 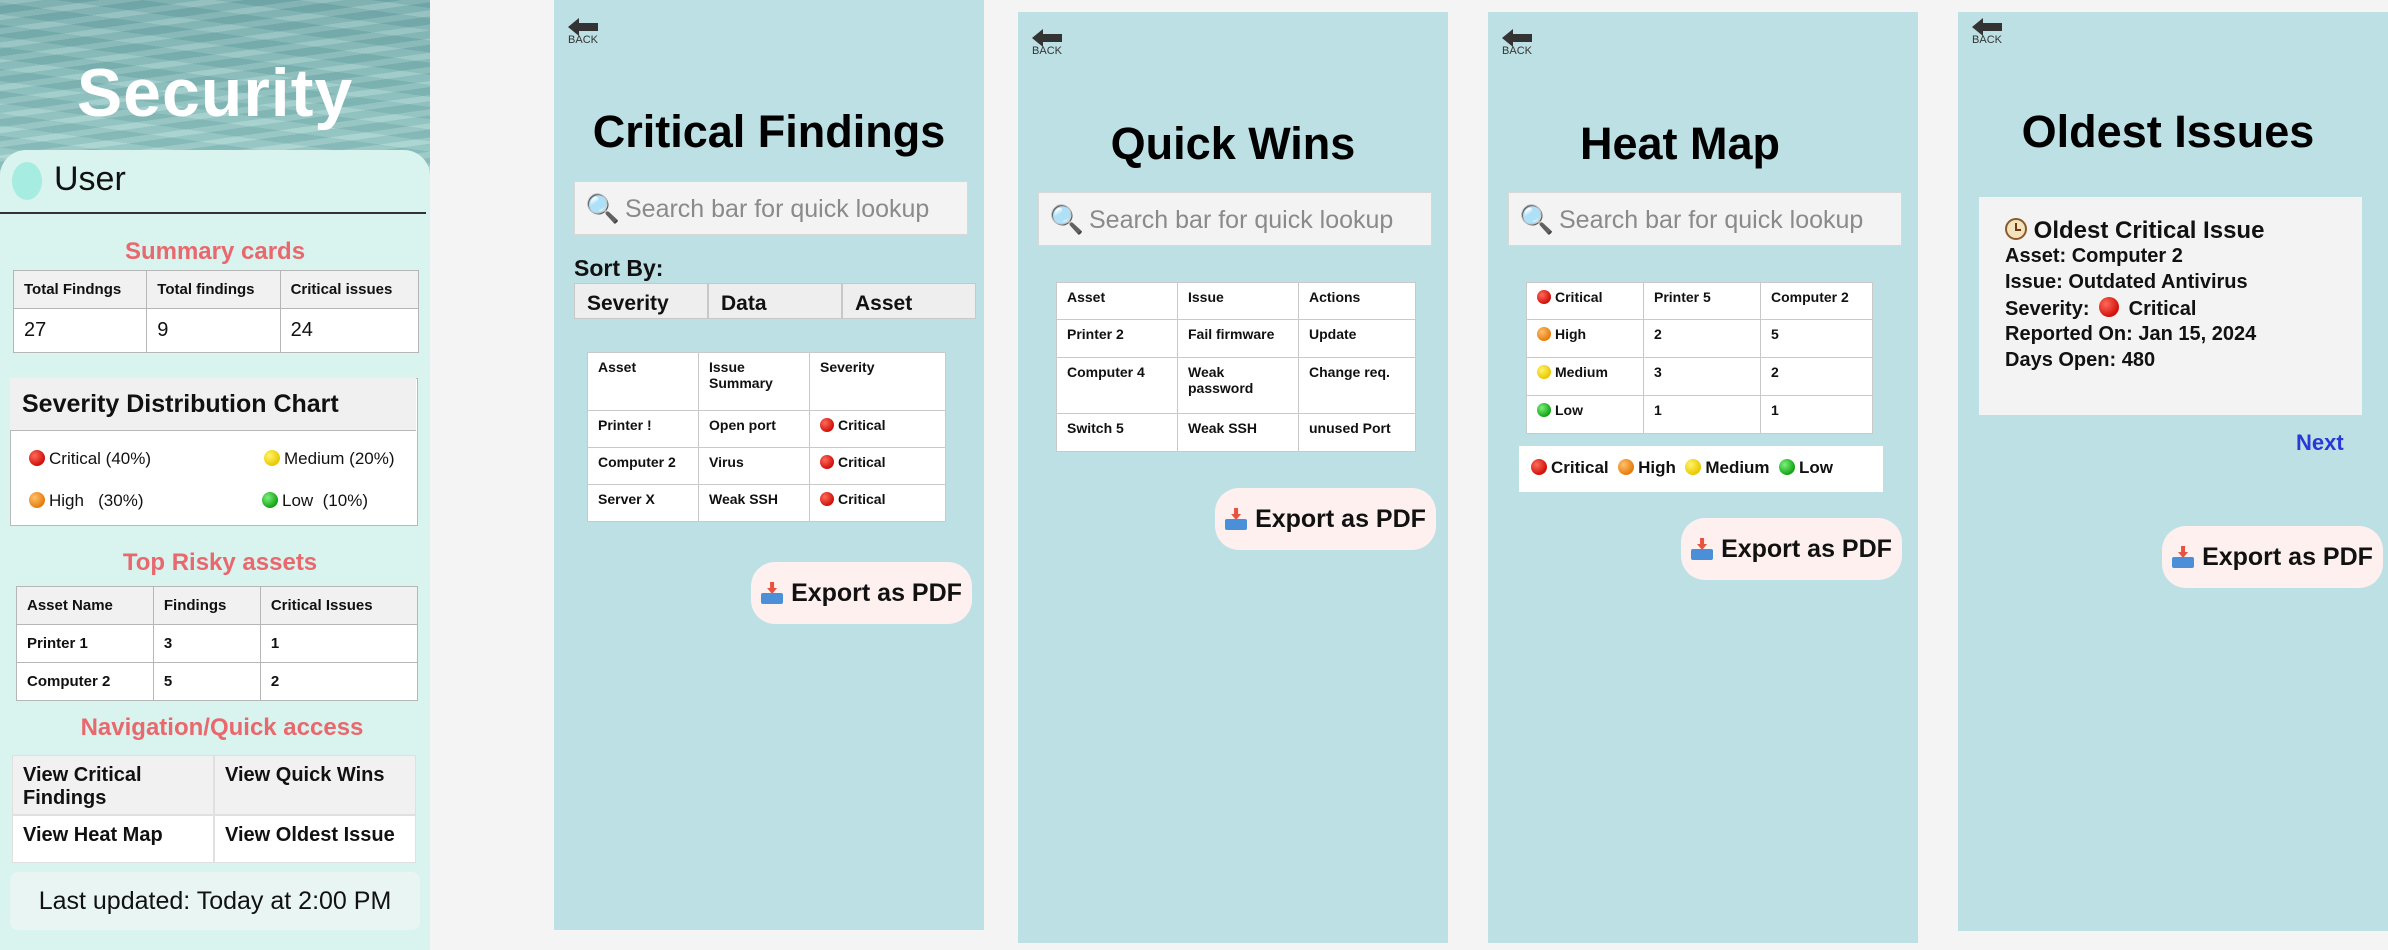 What do you see at coordinates (217, 681) in the screenshot?
I see `table-row: Computer 2 5 2` at bounding box center [217, 681].